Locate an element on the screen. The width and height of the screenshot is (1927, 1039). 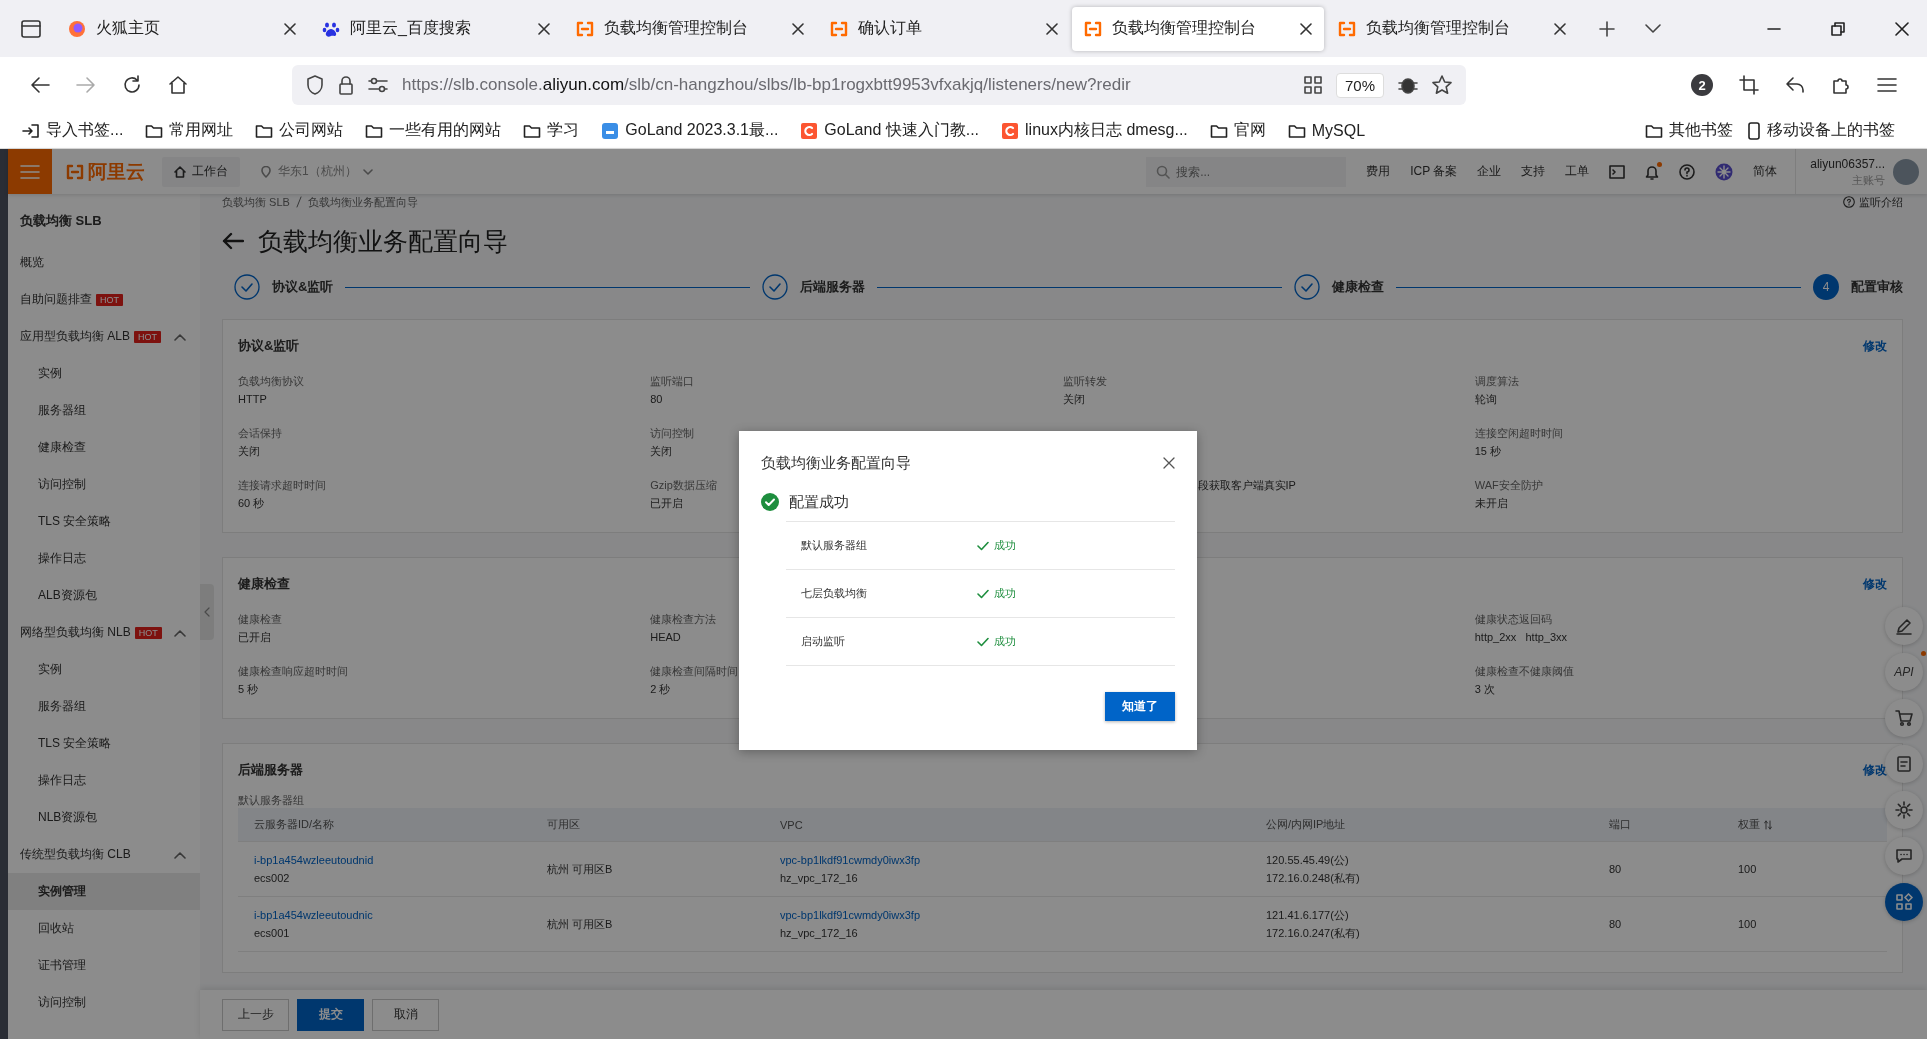
header-link: ICP 备案 is located at coordinates (1434, 171).